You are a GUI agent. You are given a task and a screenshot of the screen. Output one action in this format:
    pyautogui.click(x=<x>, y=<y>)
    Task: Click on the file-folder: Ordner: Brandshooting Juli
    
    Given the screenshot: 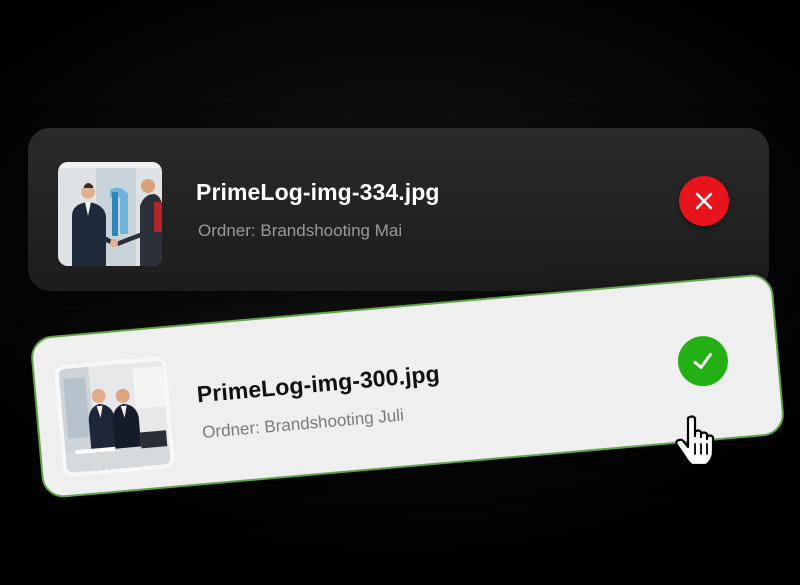 What is the action you would take?
    pyautogui.click(x=303, y=424)
    